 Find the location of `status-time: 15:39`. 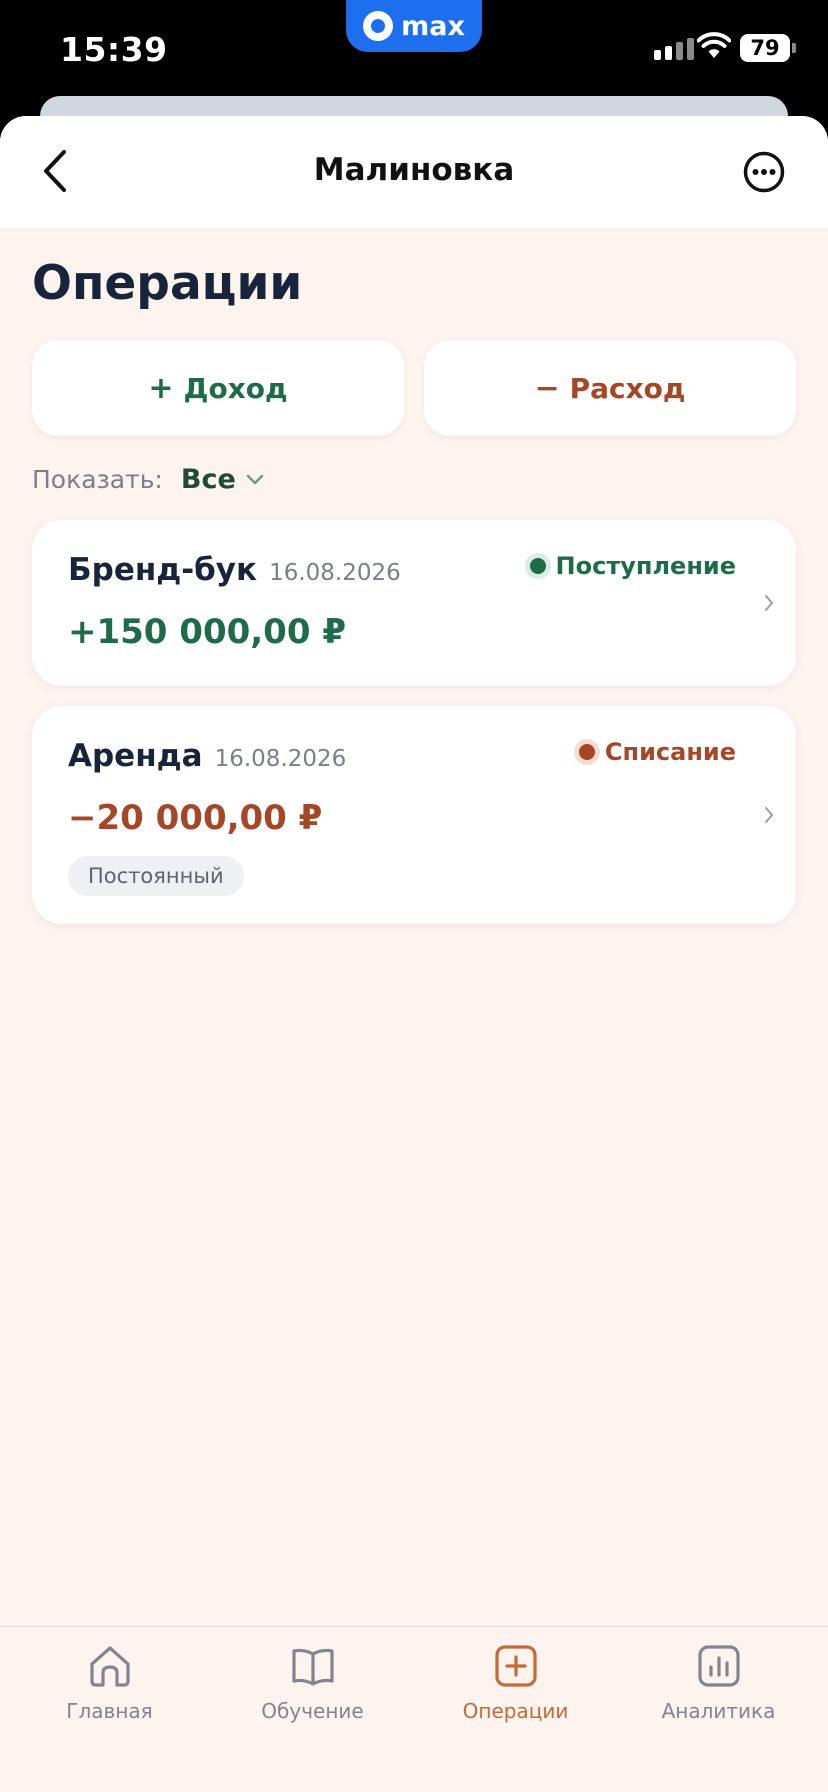

status-time: 15:39 is located at coordinates (114, 49).